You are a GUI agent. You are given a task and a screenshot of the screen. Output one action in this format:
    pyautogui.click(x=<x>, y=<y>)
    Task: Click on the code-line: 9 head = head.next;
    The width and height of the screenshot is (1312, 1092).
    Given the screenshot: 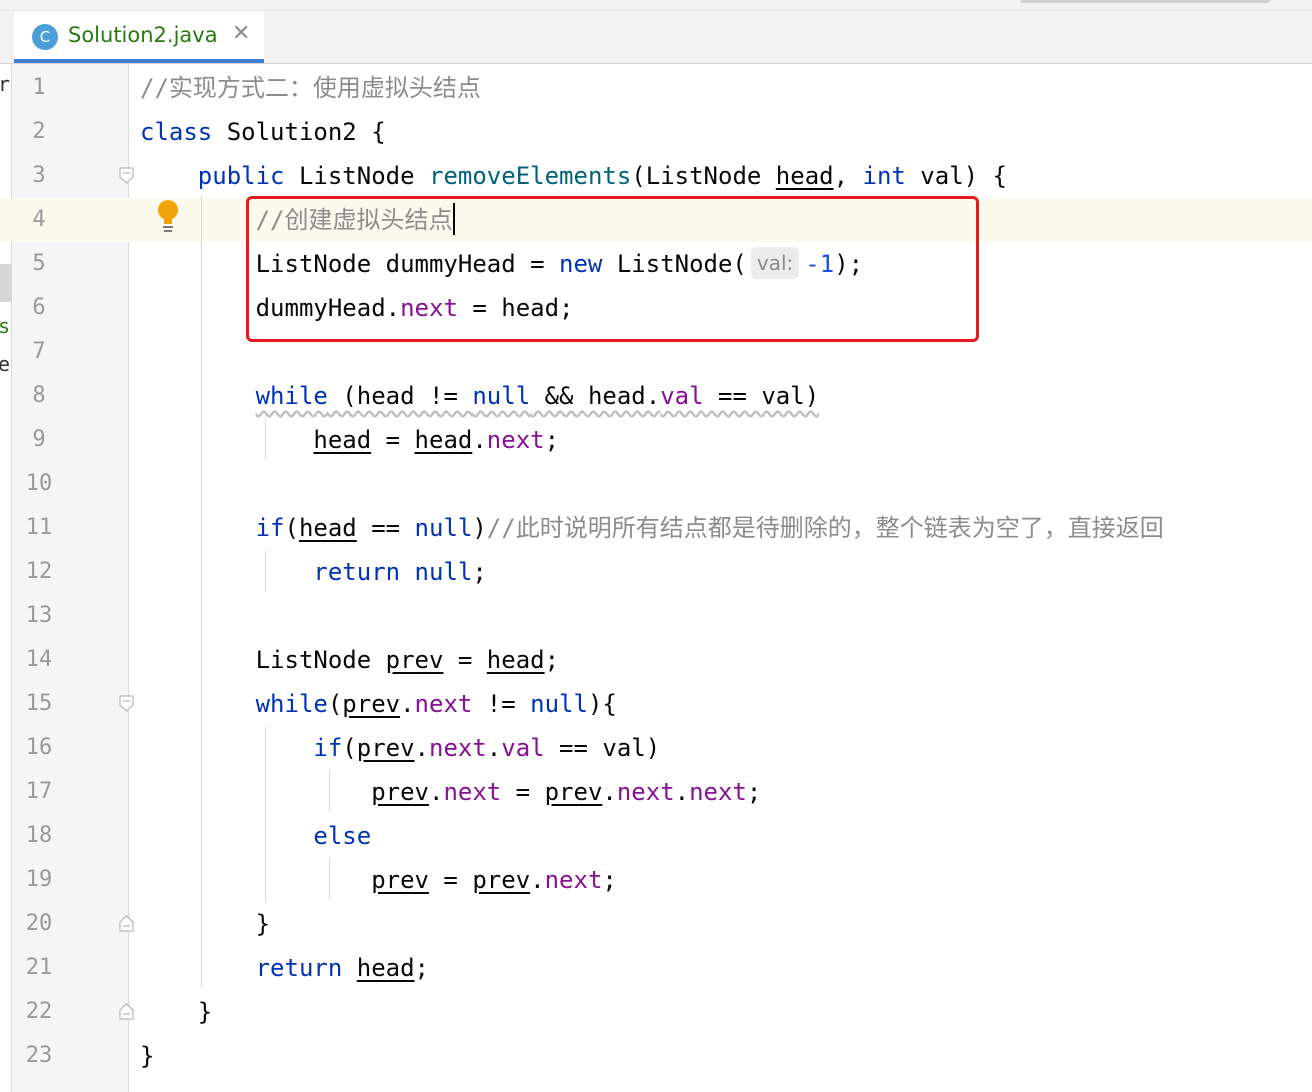 What is the action you would take?
    pyautogui.click(x=656, y=440)
    